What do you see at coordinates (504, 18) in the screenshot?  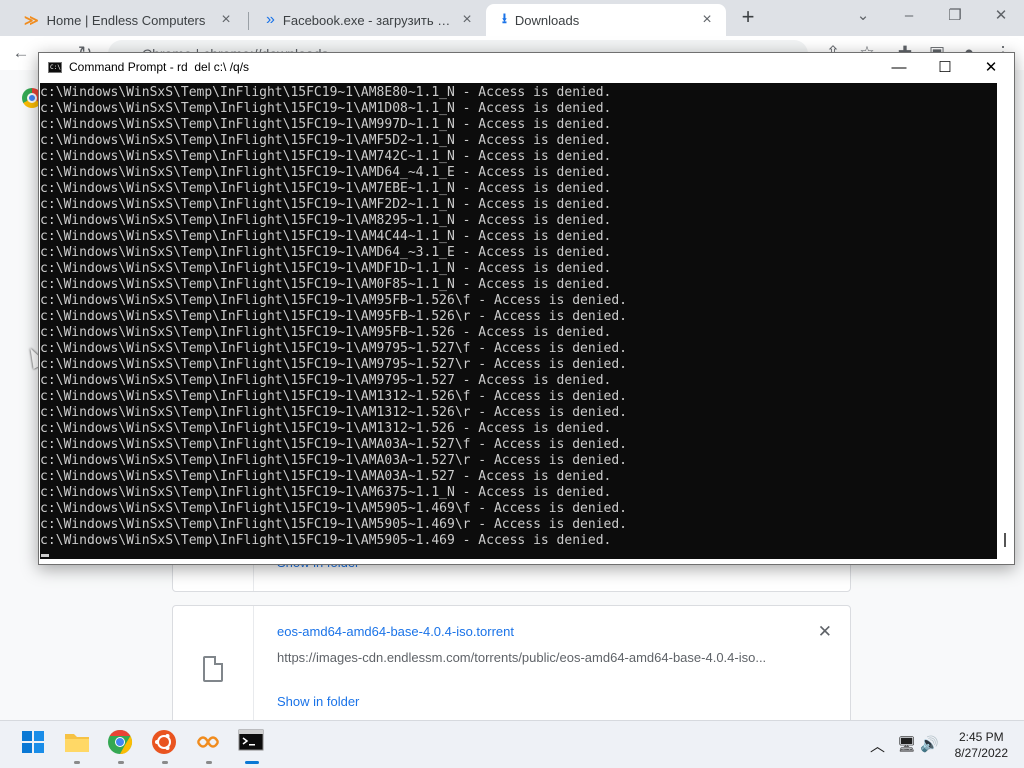 I see `download-icon: ⭳` at bounding box center [504, 18].